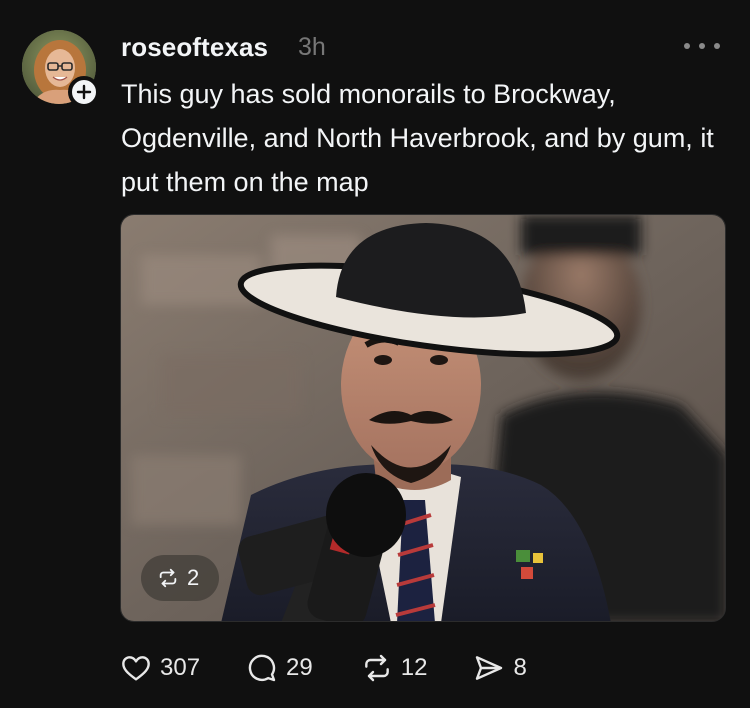  I want to click on username: roseoftexas, so click(194, 47).